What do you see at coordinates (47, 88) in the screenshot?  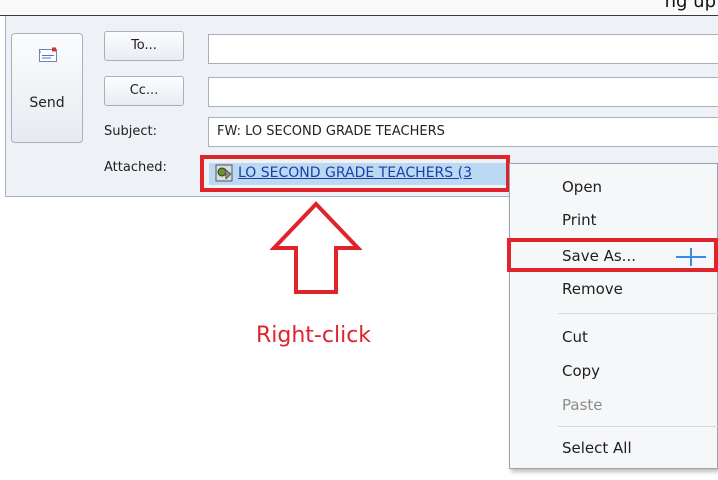 I see `send-button: Send` at bounding box center [47, 88].